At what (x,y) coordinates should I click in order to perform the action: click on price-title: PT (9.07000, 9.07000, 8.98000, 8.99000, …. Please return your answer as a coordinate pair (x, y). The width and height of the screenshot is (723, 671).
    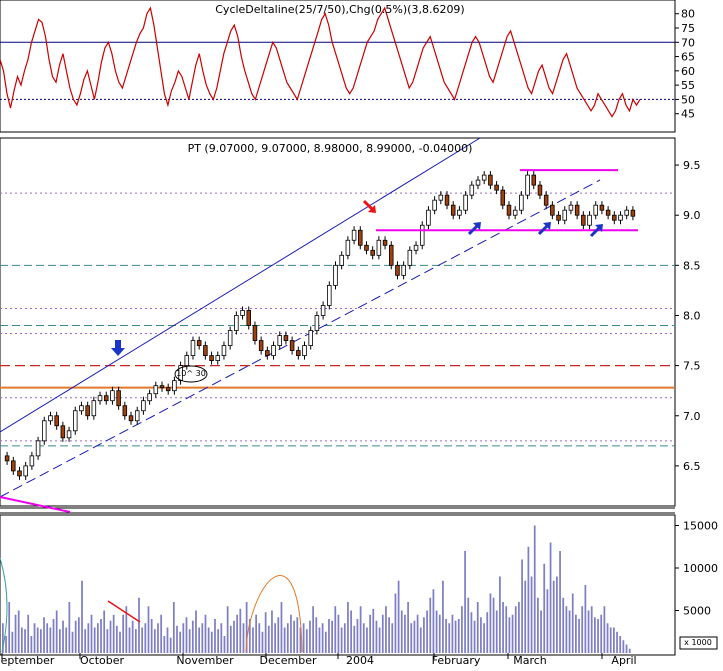
    Looking at the image, I should click on (330, 148).